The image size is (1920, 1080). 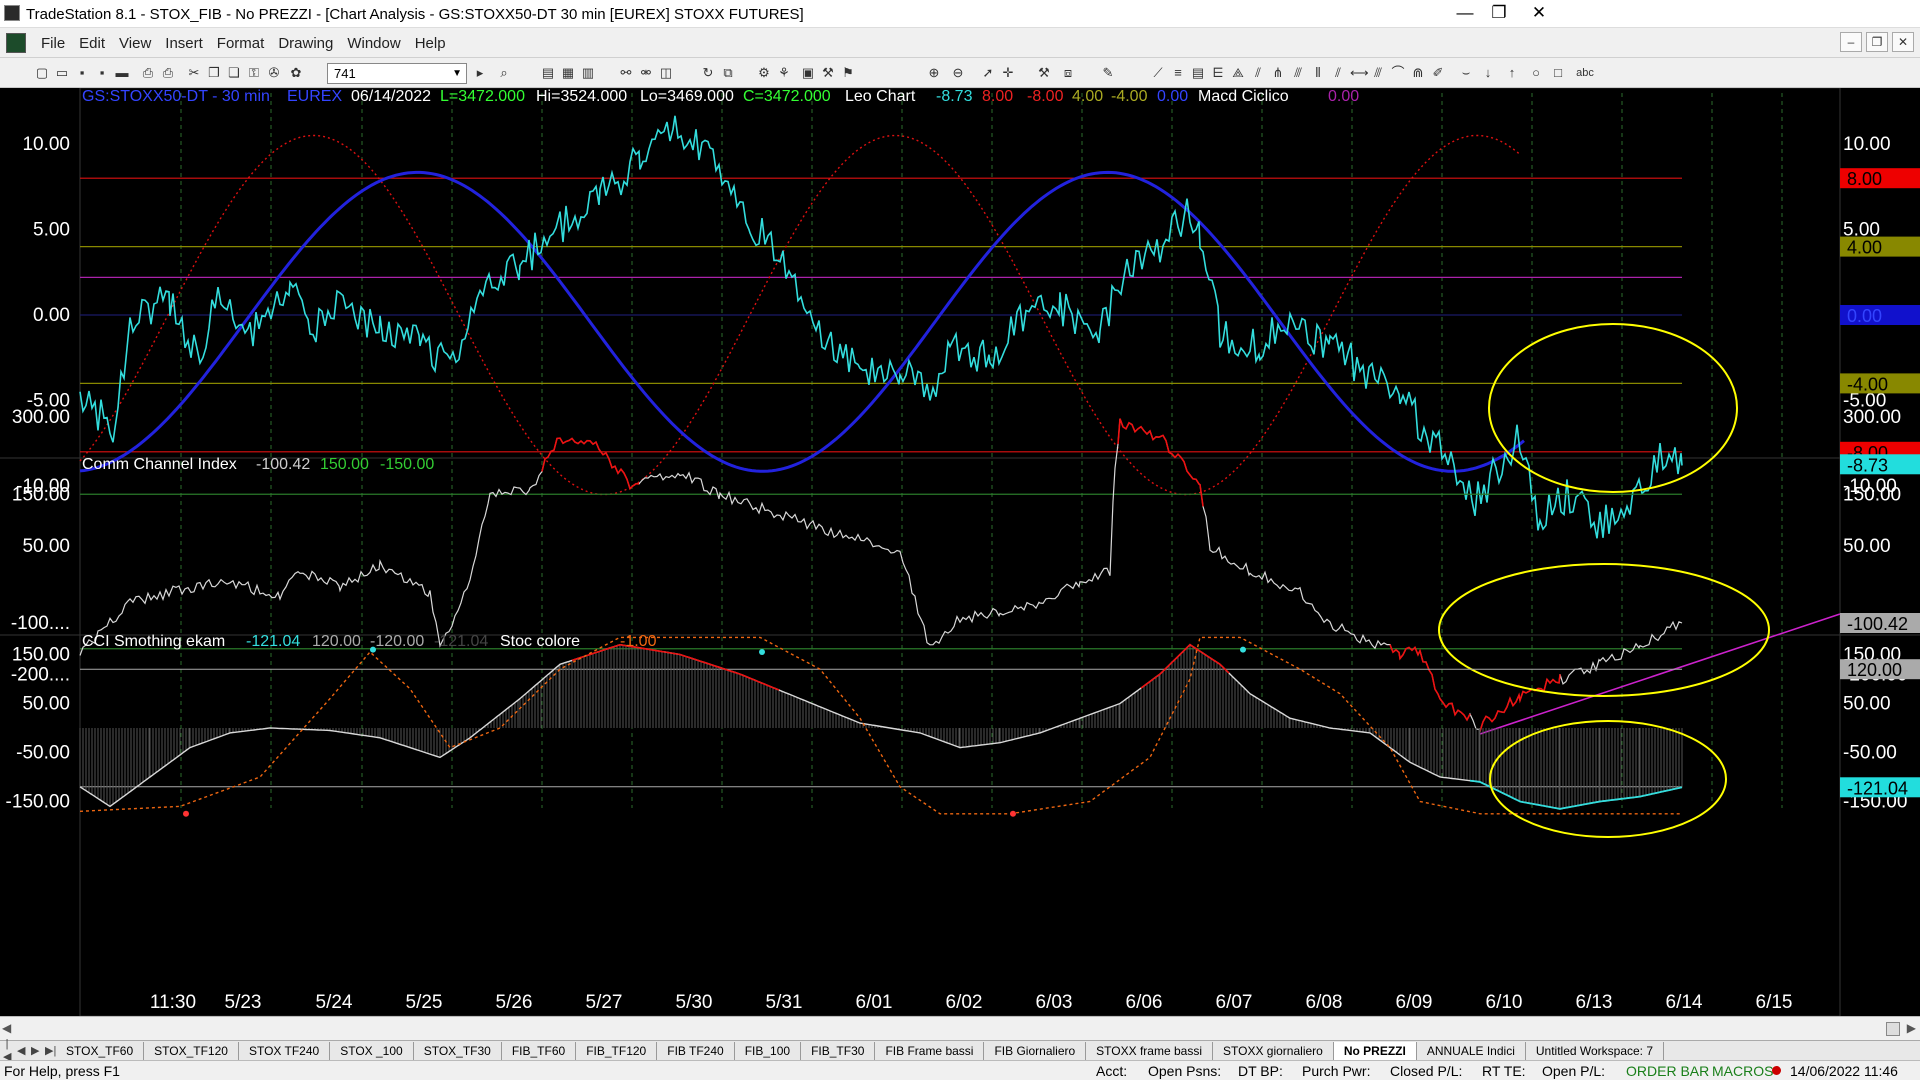 What do you see at coordinates (135, 43) in the screenshot?
I see `menu-view: View` at bounding box center [135, 43].